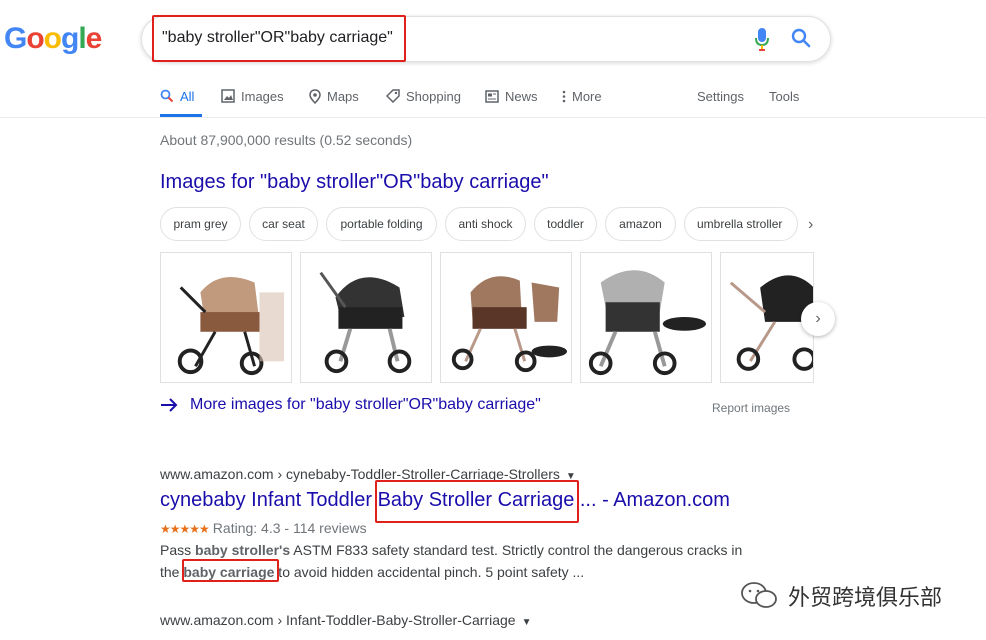  What do you see at coordinates (527, 622) in the screenshot?
I see `caret-down-icon: ▼` at bounding box center [527, 622].